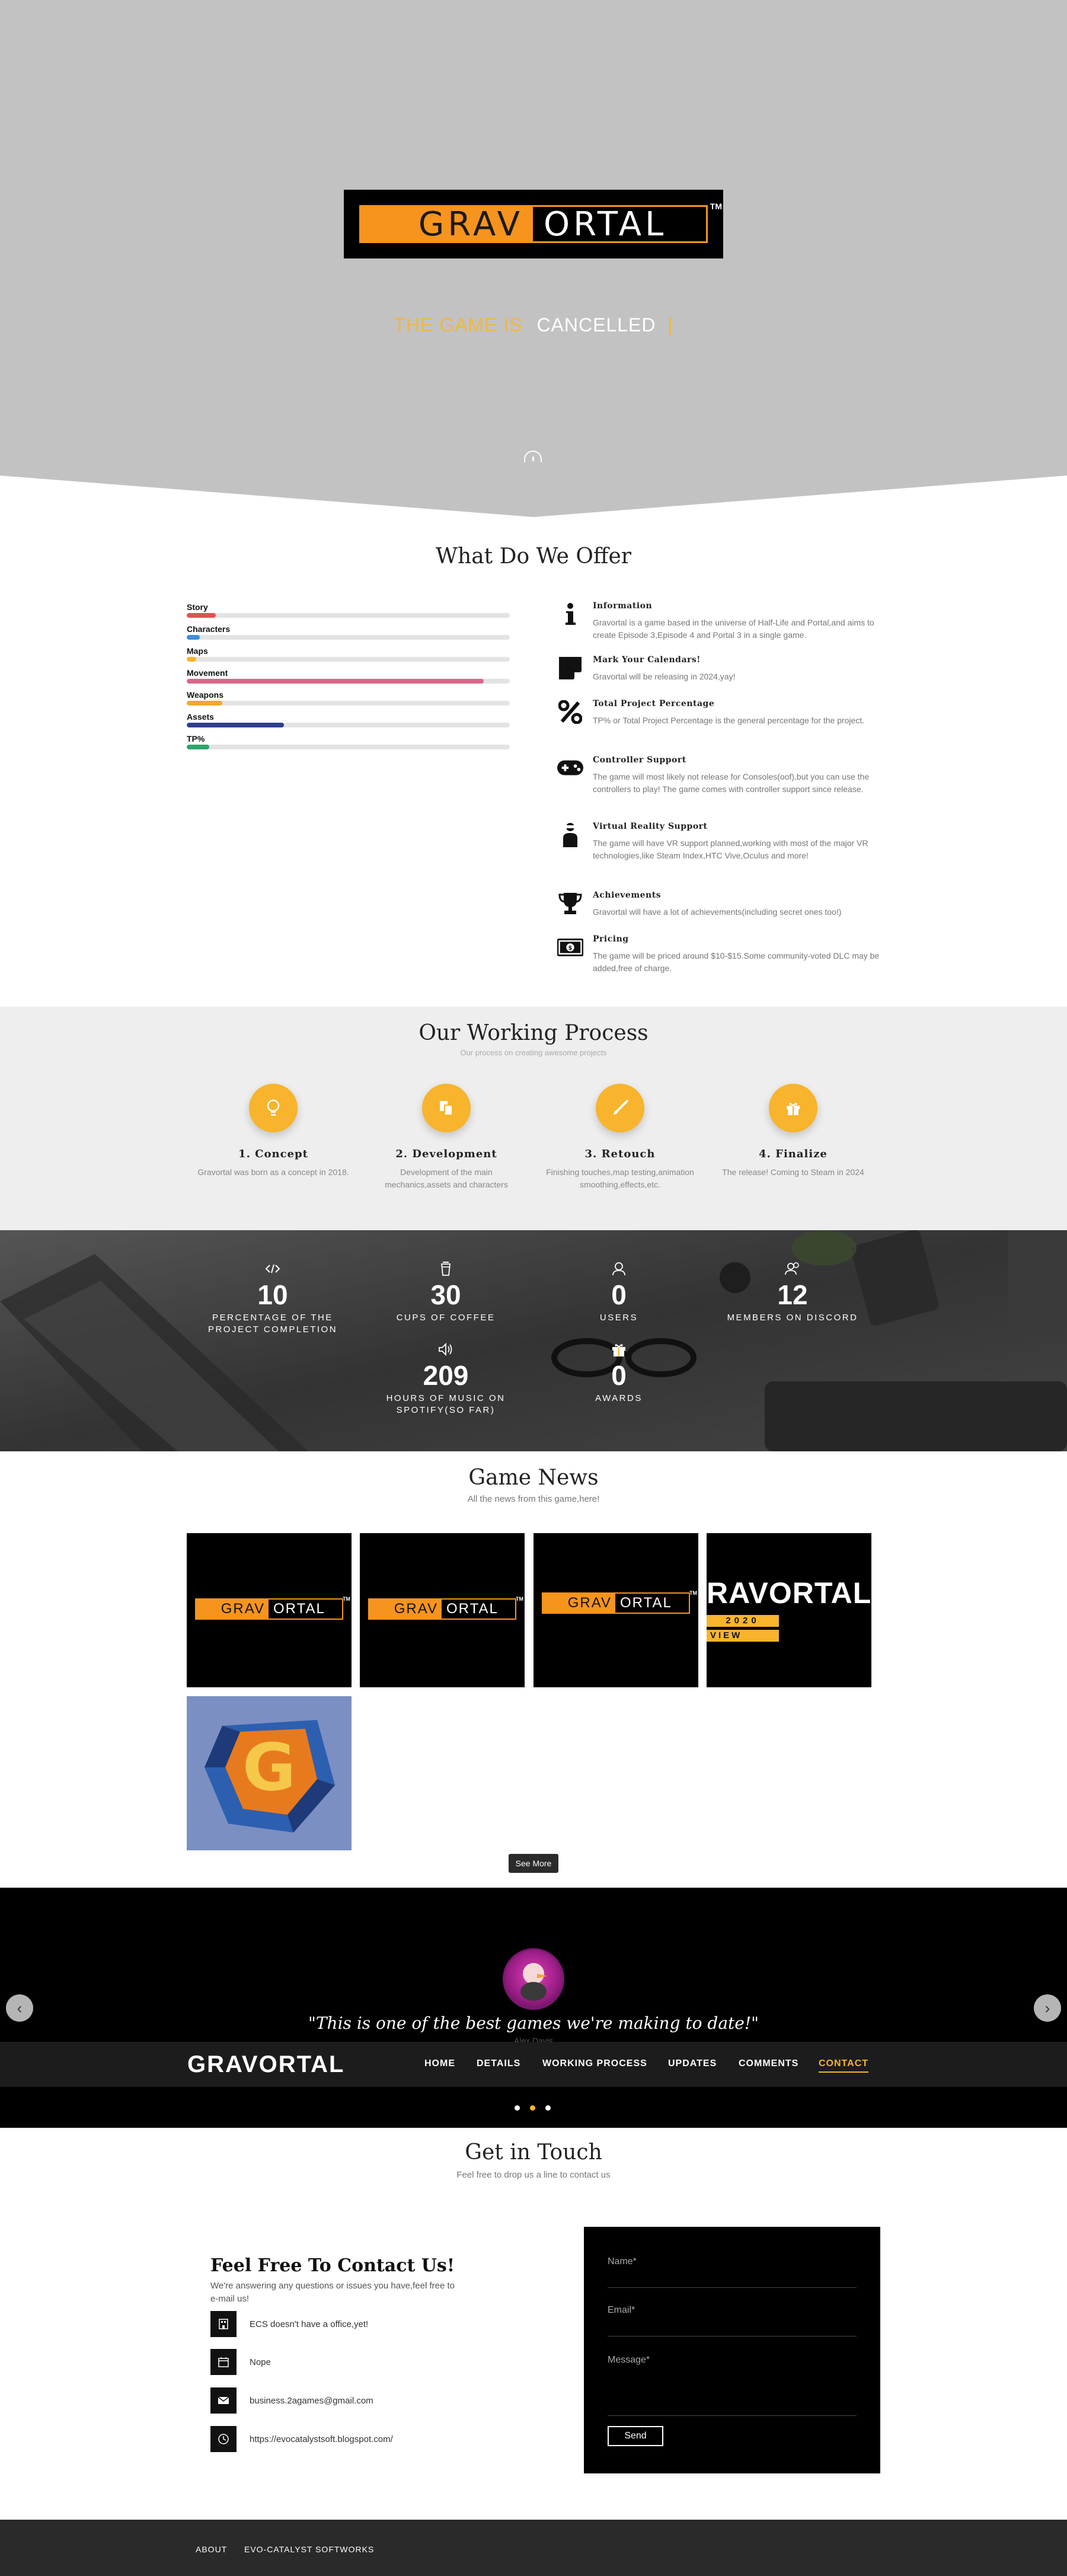 This screenshot has height=2576, width=1067. What do you see at coordinates (596, 325) in the screenshot?
I see `tagline-word: CANCELLED` at bounding box center [596, 325].